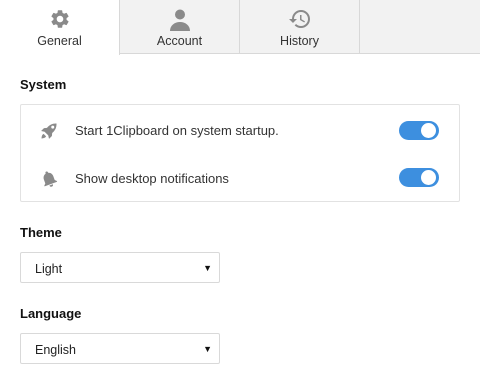  I want to click on system-section-title: System, so click(43, 84).